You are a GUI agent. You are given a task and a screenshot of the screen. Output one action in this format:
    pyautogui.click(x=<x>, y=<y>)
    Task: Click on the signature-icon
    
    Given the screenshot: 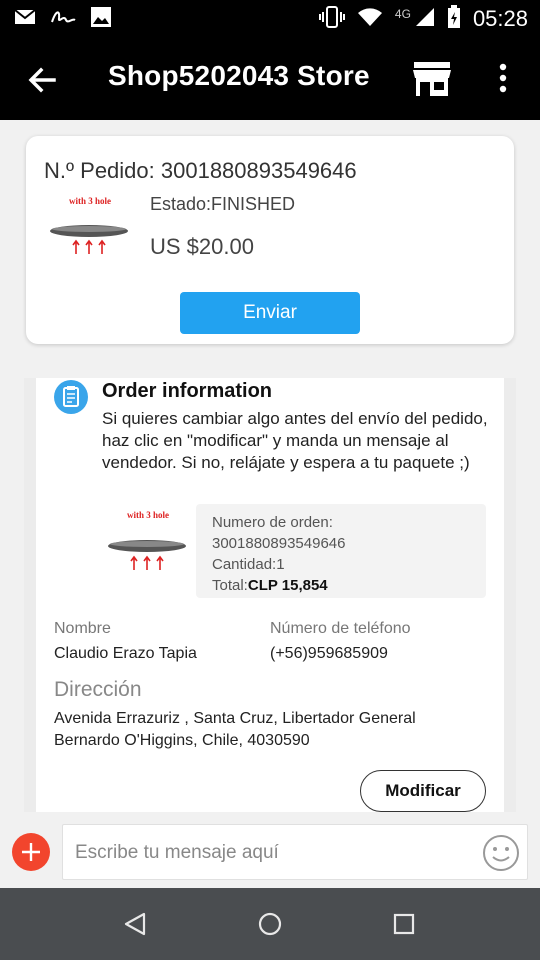 What is the action you would take?
    pyautogui.click(x=63, y=19)
    